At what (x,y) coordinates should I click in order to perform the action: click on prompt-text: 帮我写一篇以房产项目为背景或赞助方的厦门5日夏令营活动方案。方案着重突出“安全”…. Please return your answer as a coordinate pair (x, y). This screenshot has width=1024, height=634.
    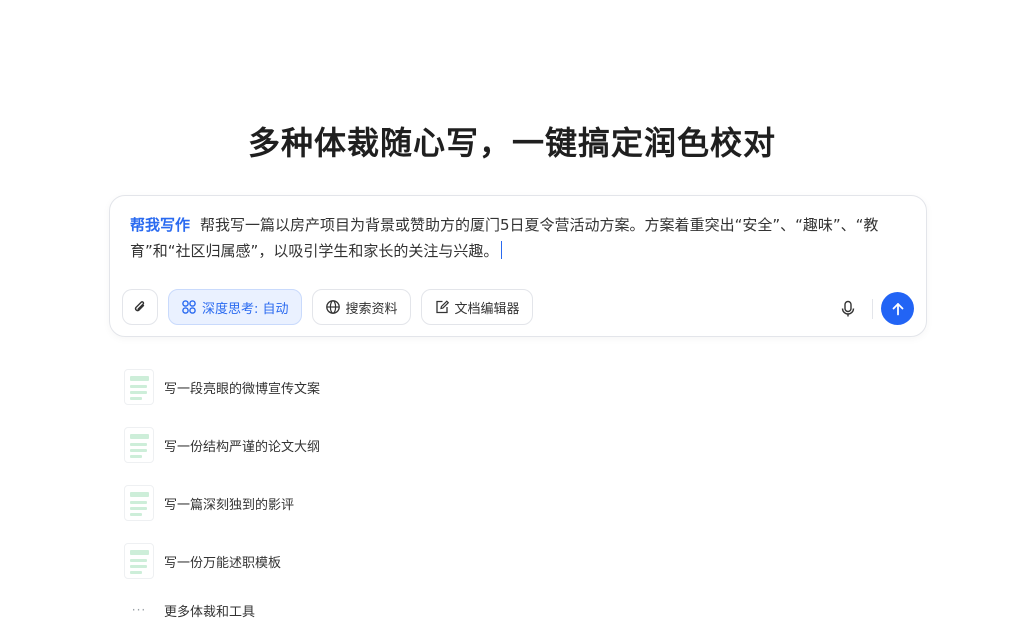
    Looking at the image, I should click on (504, 238).